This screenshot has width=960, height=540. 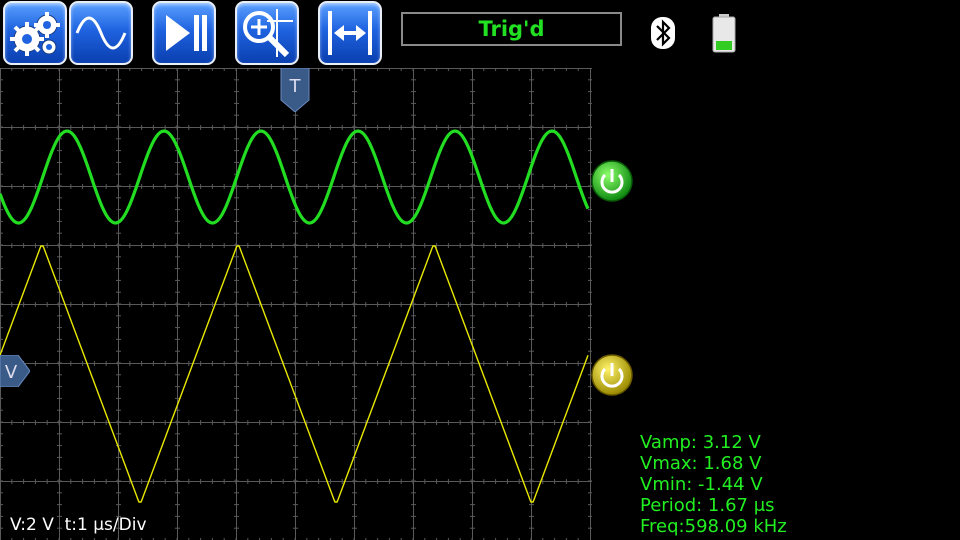 I want to click on horizontal-fit-icon, so click(x=350, y=33).